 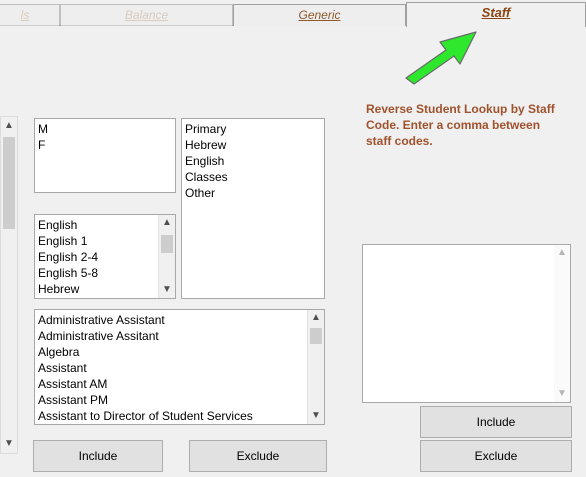 I want to click on list-item: F, so click(x=106, y=145).